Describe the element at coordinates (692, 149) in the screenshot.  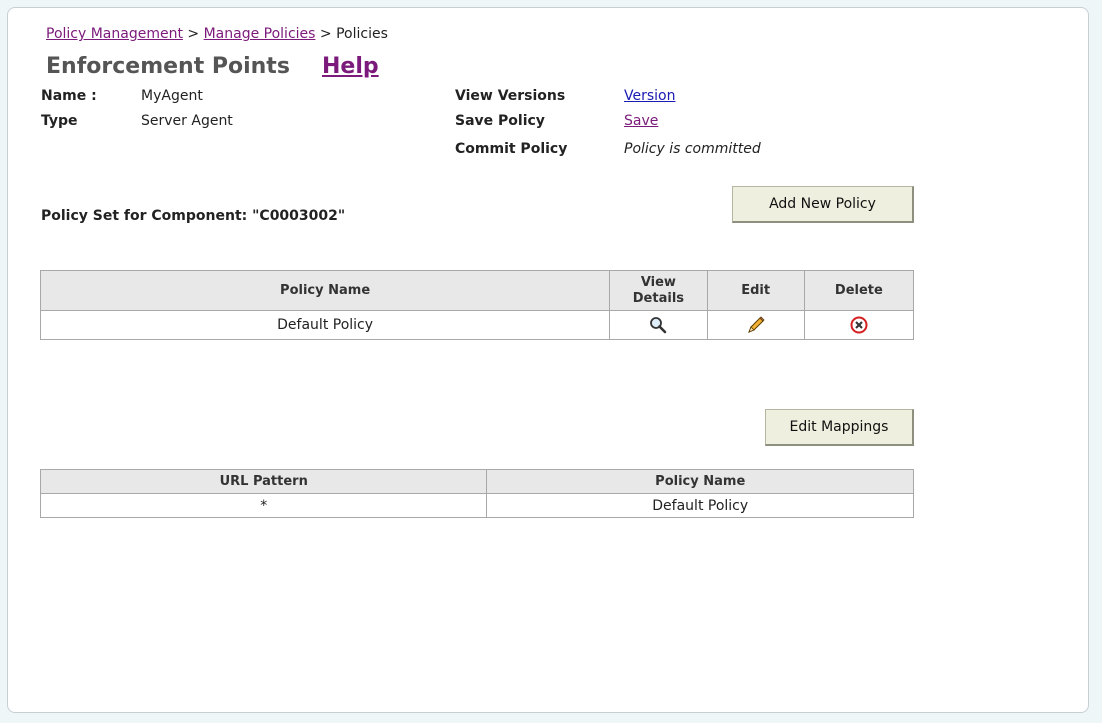
I see `commit-policy-status: Policy is committed` at that location.